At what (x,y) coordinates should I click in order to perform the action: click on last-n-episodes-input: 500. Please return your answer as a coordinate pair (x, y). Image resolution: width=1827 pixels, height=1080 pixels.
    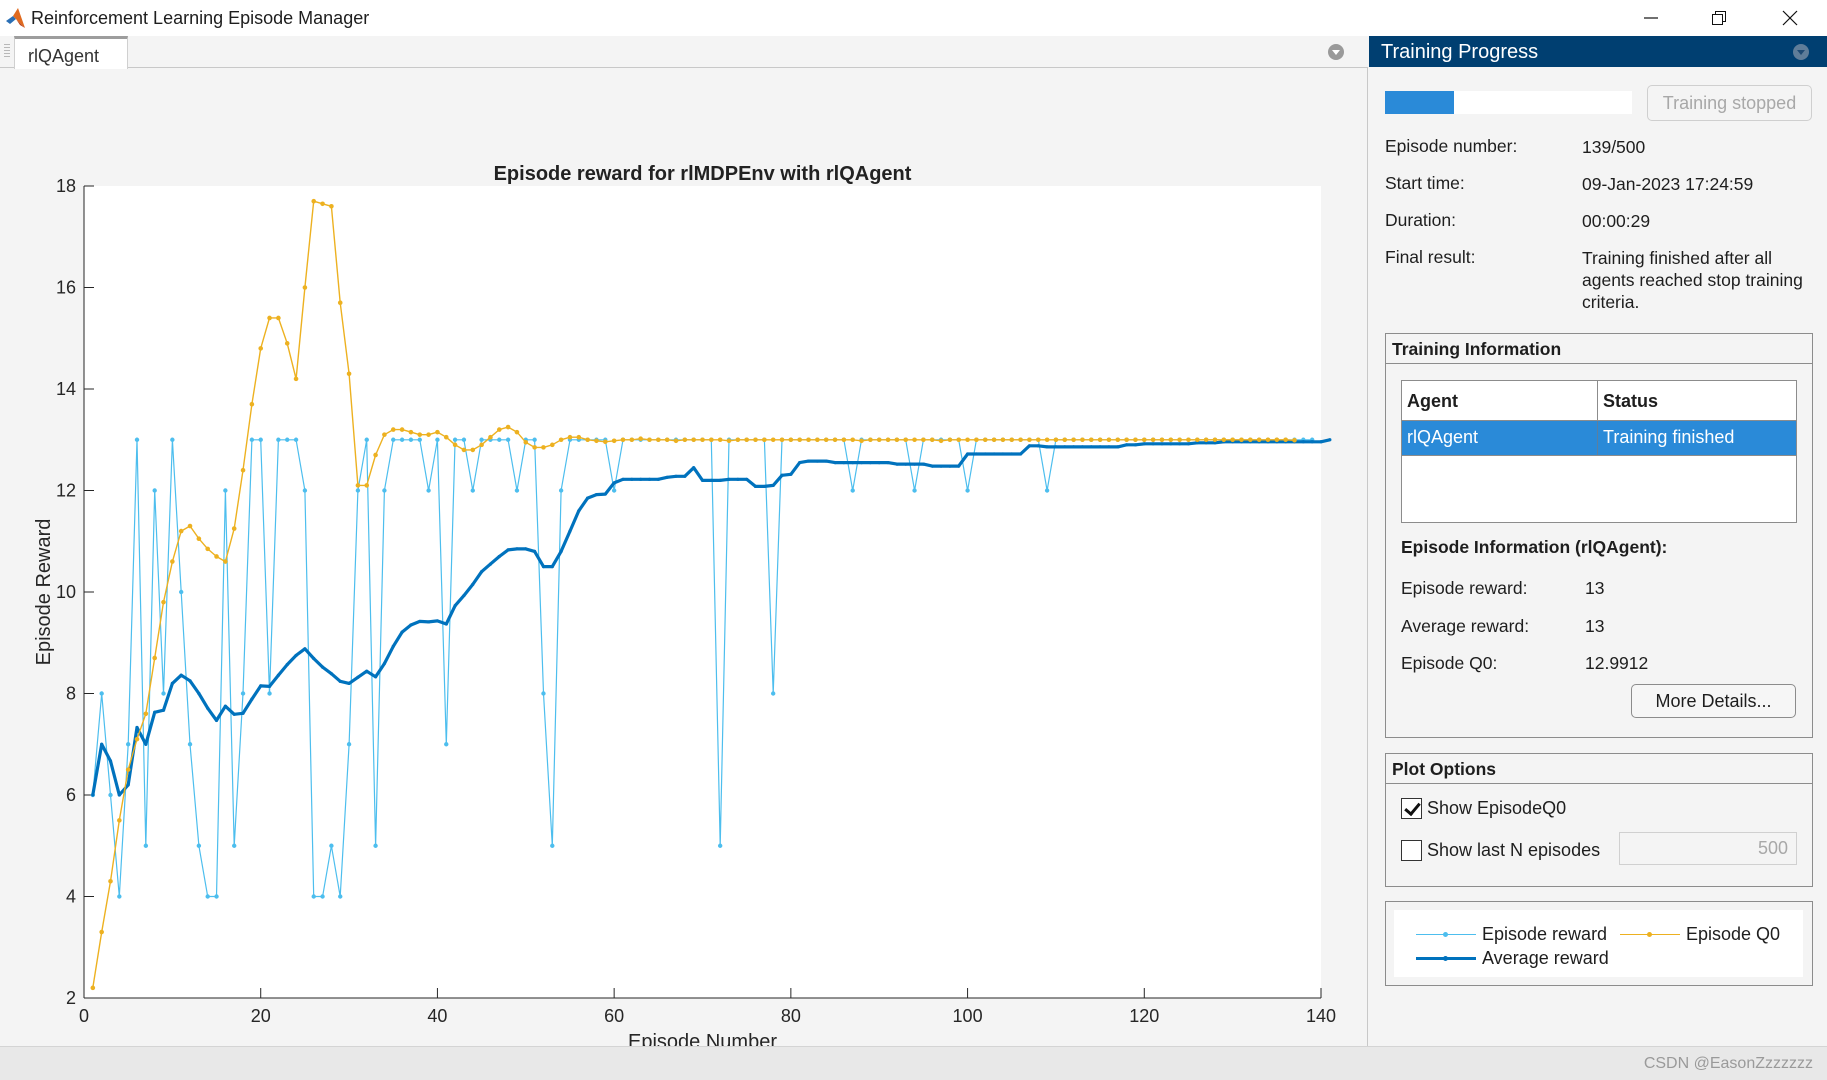
    Looking at the image, I should click on (1708, 848).